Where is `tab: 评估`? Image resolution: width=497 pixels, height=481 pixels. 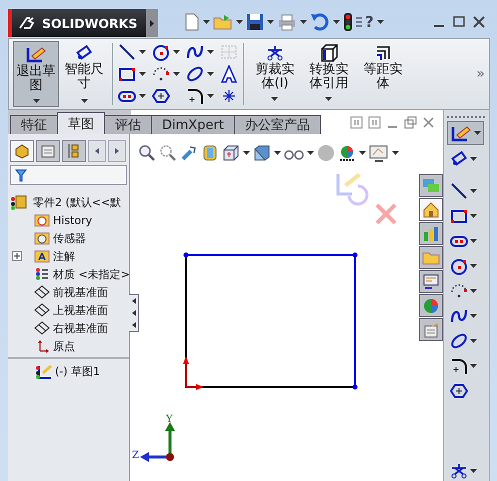 tab: 评估 is located at coordinates (128, 124).